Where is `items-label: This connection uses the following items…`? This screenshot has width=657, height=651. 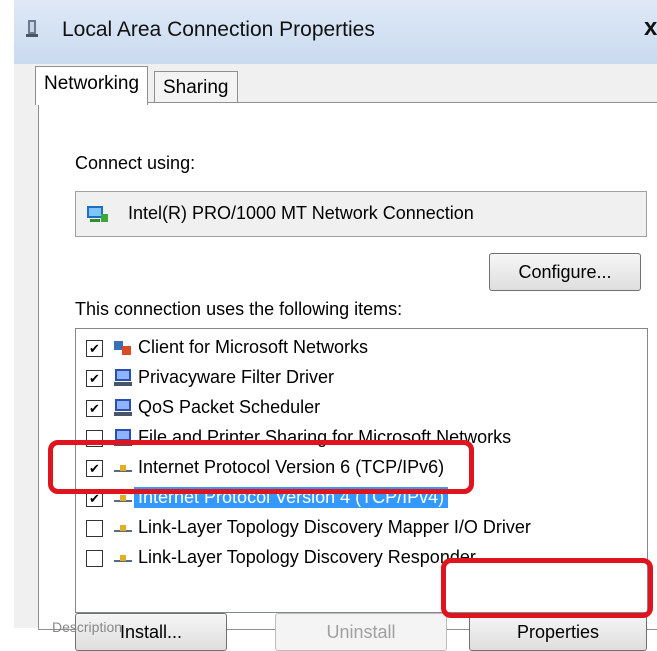 items-label: This connection uses the following items… is located at coordinates (239, 309).